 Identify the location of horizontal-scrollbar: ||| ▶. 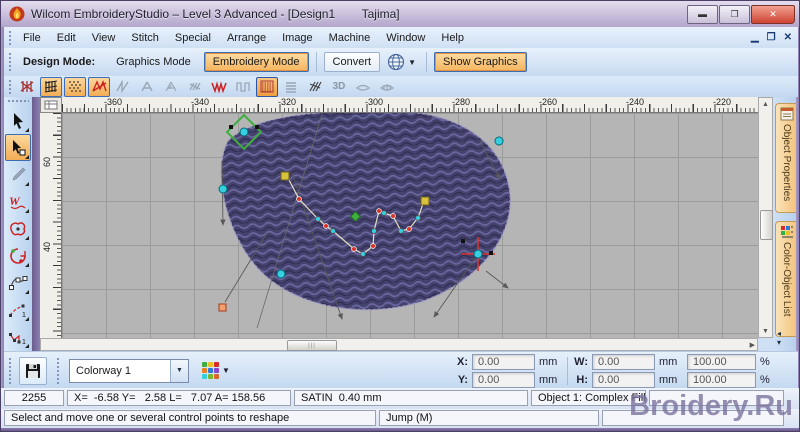
(399, 344).